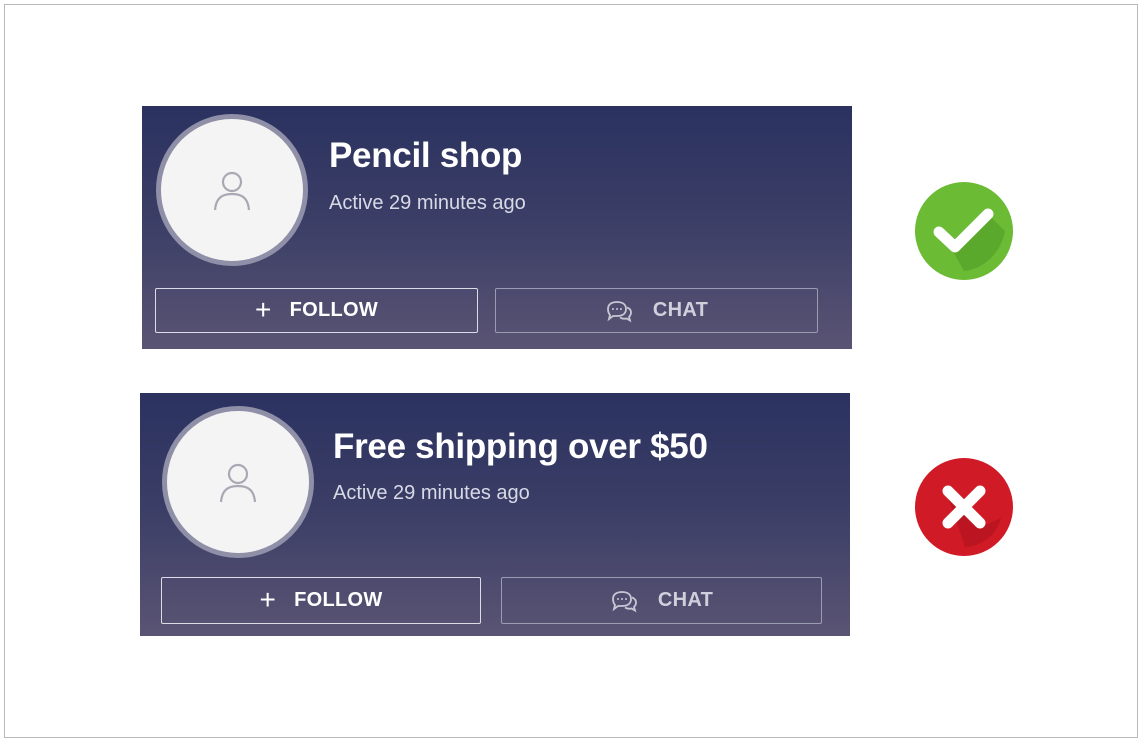  Describe the element at coordinates (964, 507) in the screenshot. I see `cross-icon` at that location.